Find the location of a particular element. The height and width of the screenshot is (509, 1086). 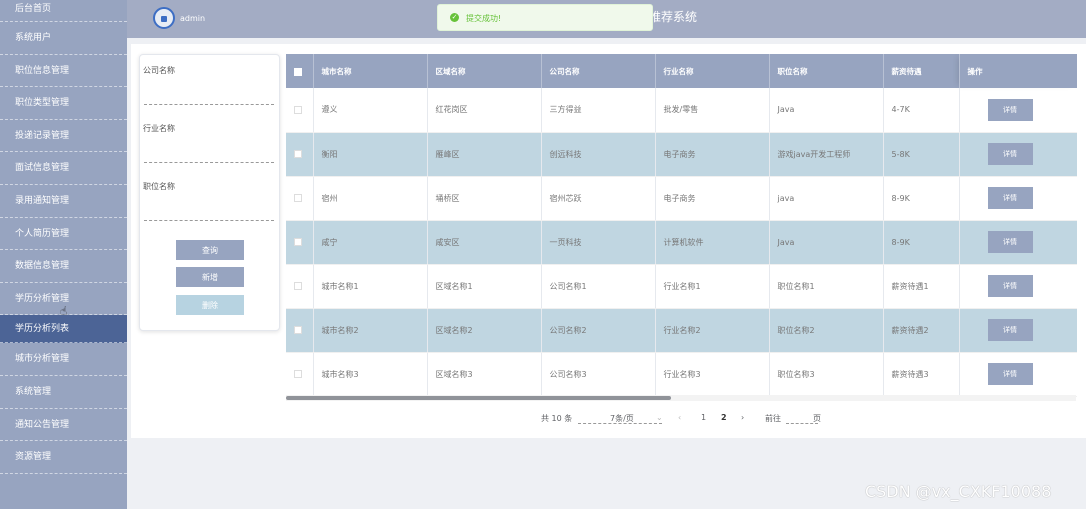

column-header: 区域名称 is located at coordinates (484, 71).